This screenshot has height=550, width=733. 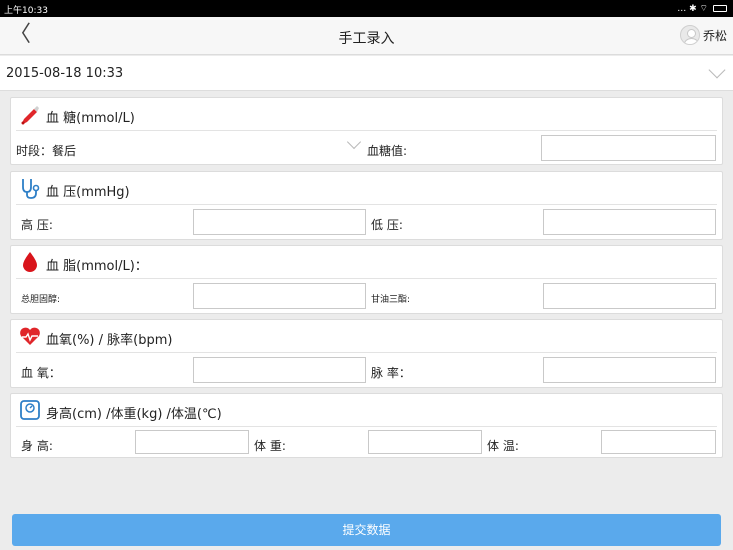 What do you see at coordinates (387, 225) in the screenshot?
I see `low-pressure-label: 低 压:` at bounding box center [387, 225].